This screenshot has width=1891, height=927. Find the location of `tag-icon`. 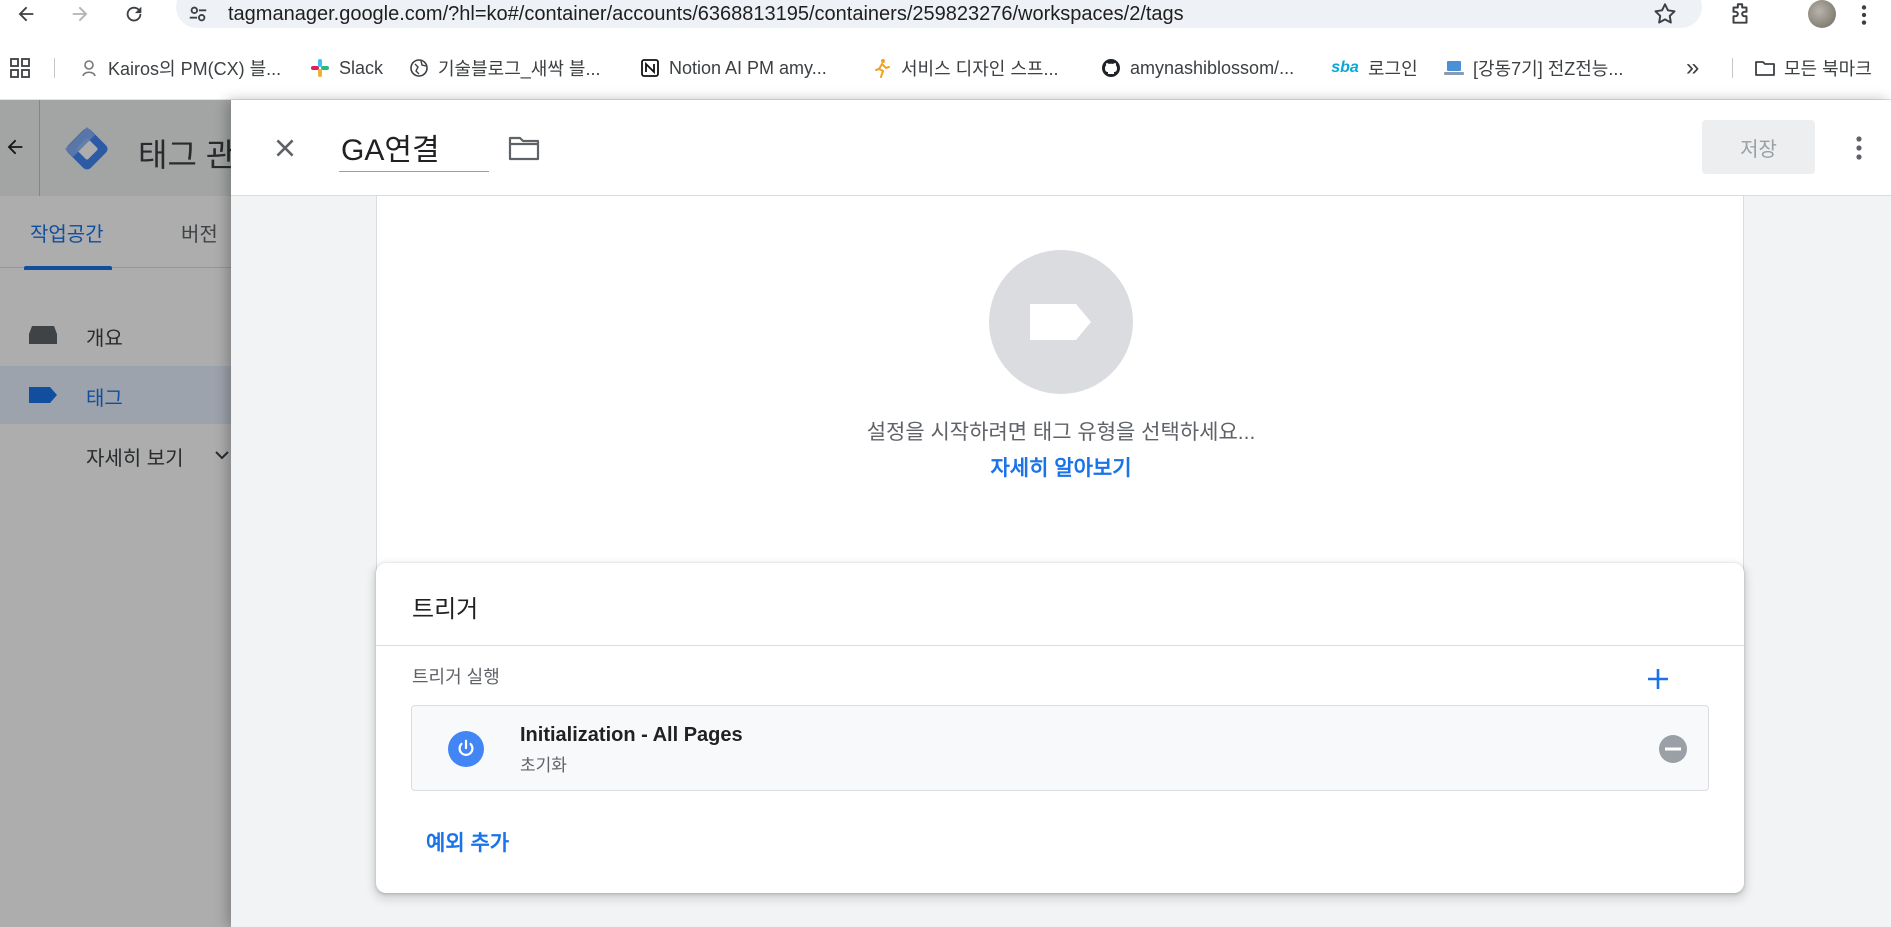

tag-icon is located at coordinates (1060, 322).